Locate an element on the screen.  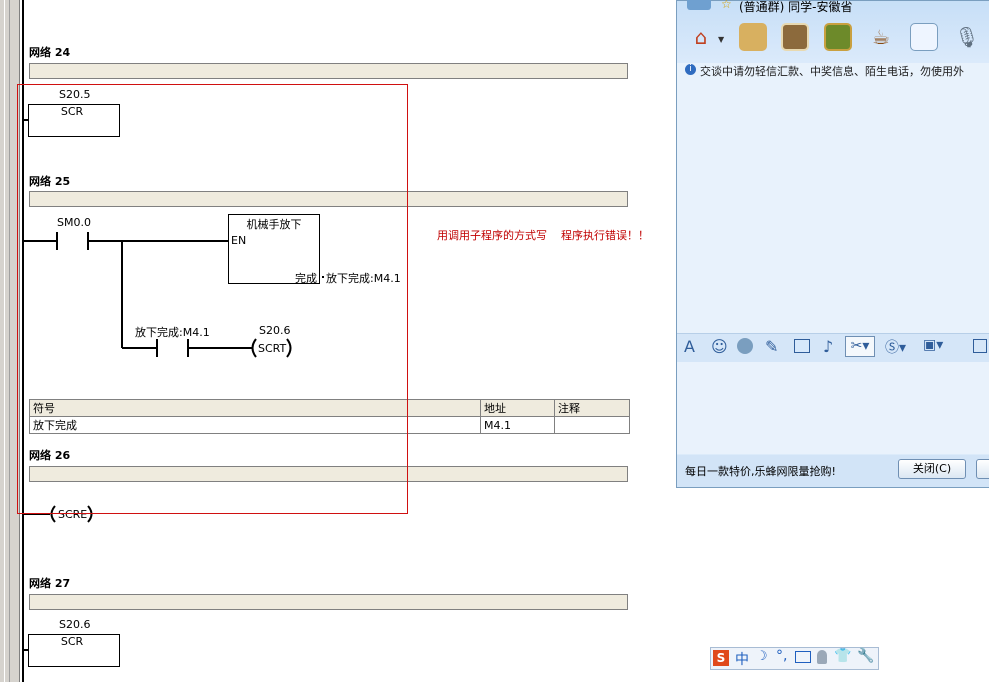
ad-text: 每日一款特价,乐蜂网限量抢购! is located at coordinates (760, 471).